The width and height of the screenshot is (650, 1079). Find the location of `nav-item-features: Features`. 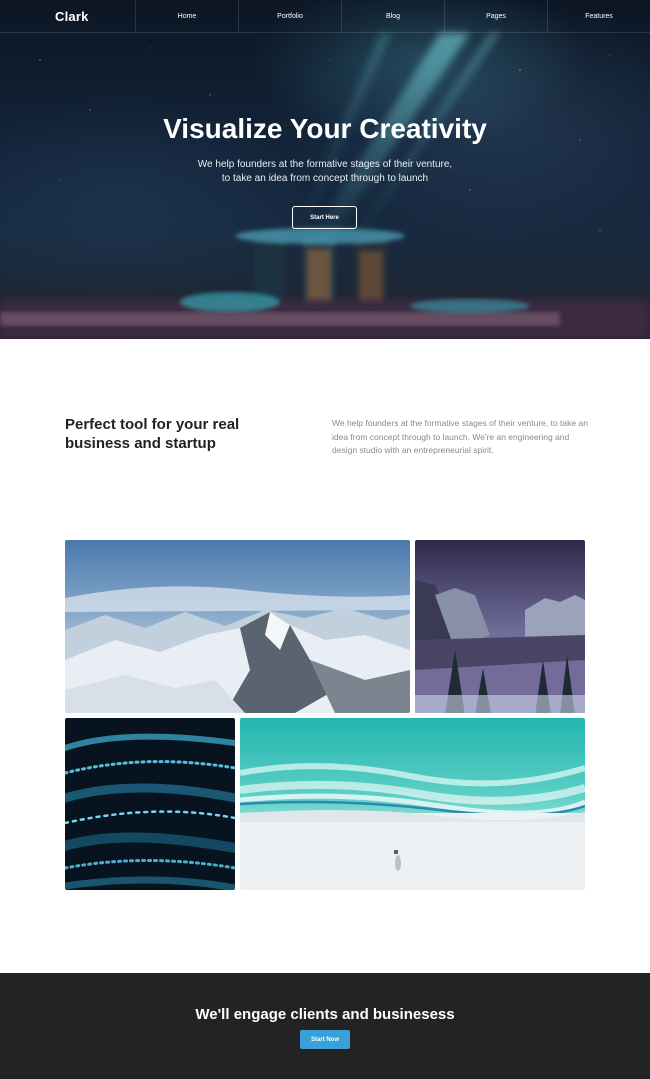

nav-item-features: Features is located at coordinates (598, 16).